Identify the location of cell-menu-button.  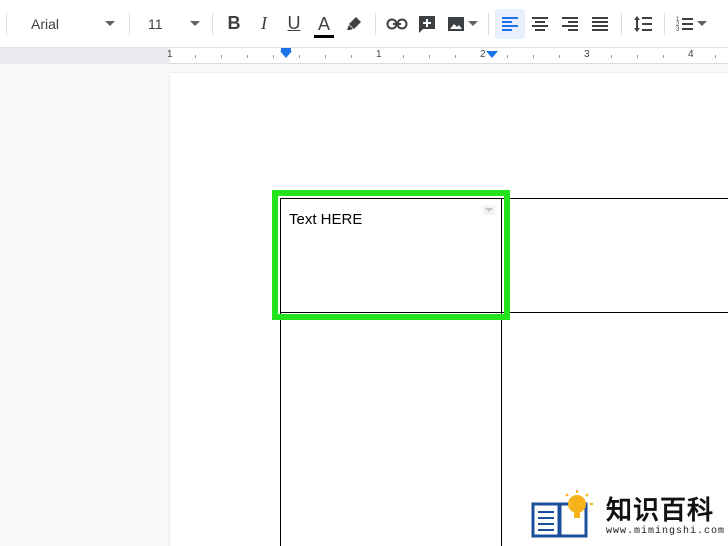
(489, 210).